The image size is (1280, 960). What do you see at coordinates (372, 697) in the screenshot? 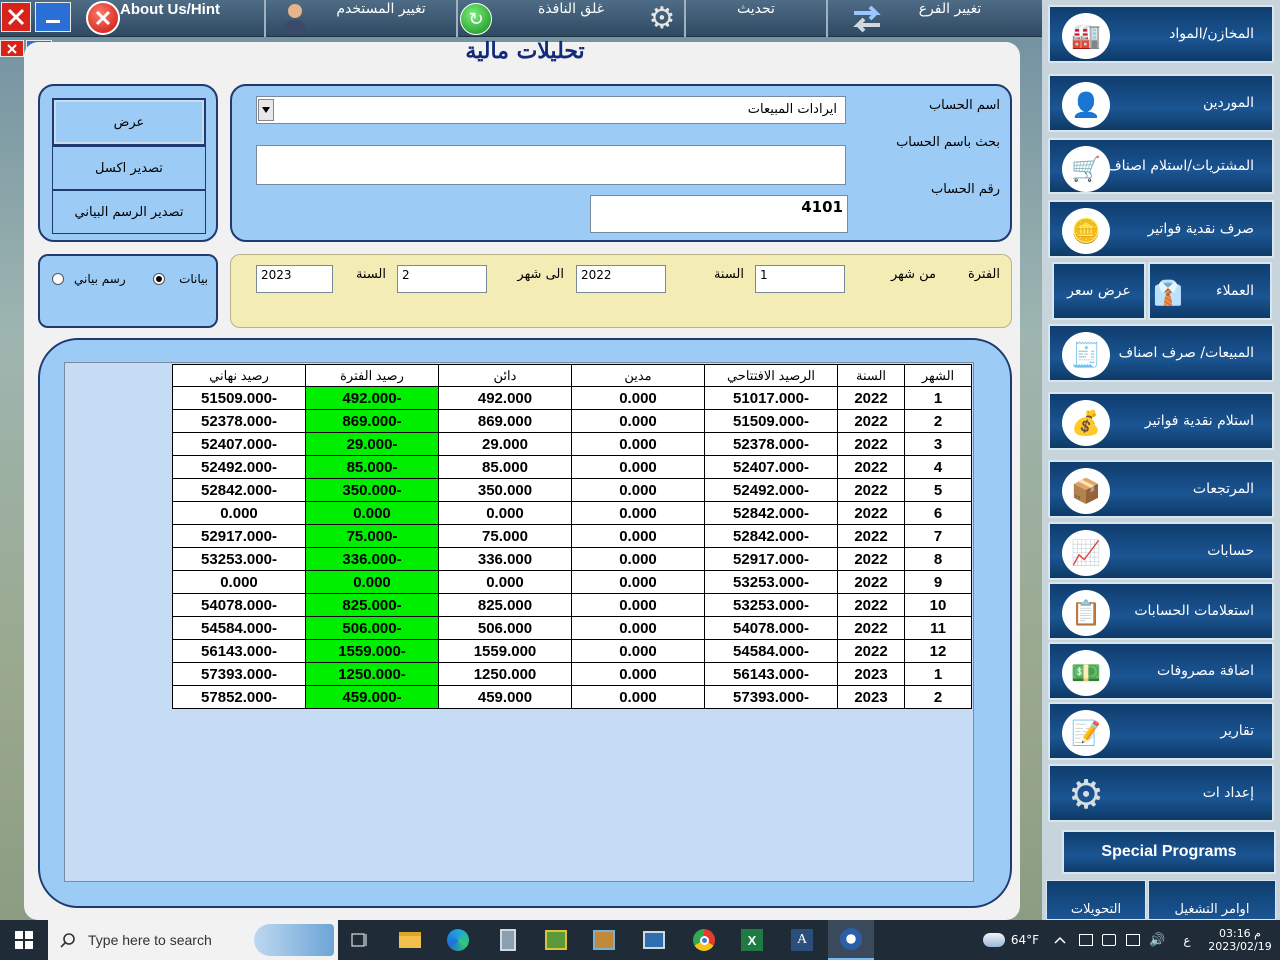
I see `table-cell: 459.000-` at bounding box center [372, 697].